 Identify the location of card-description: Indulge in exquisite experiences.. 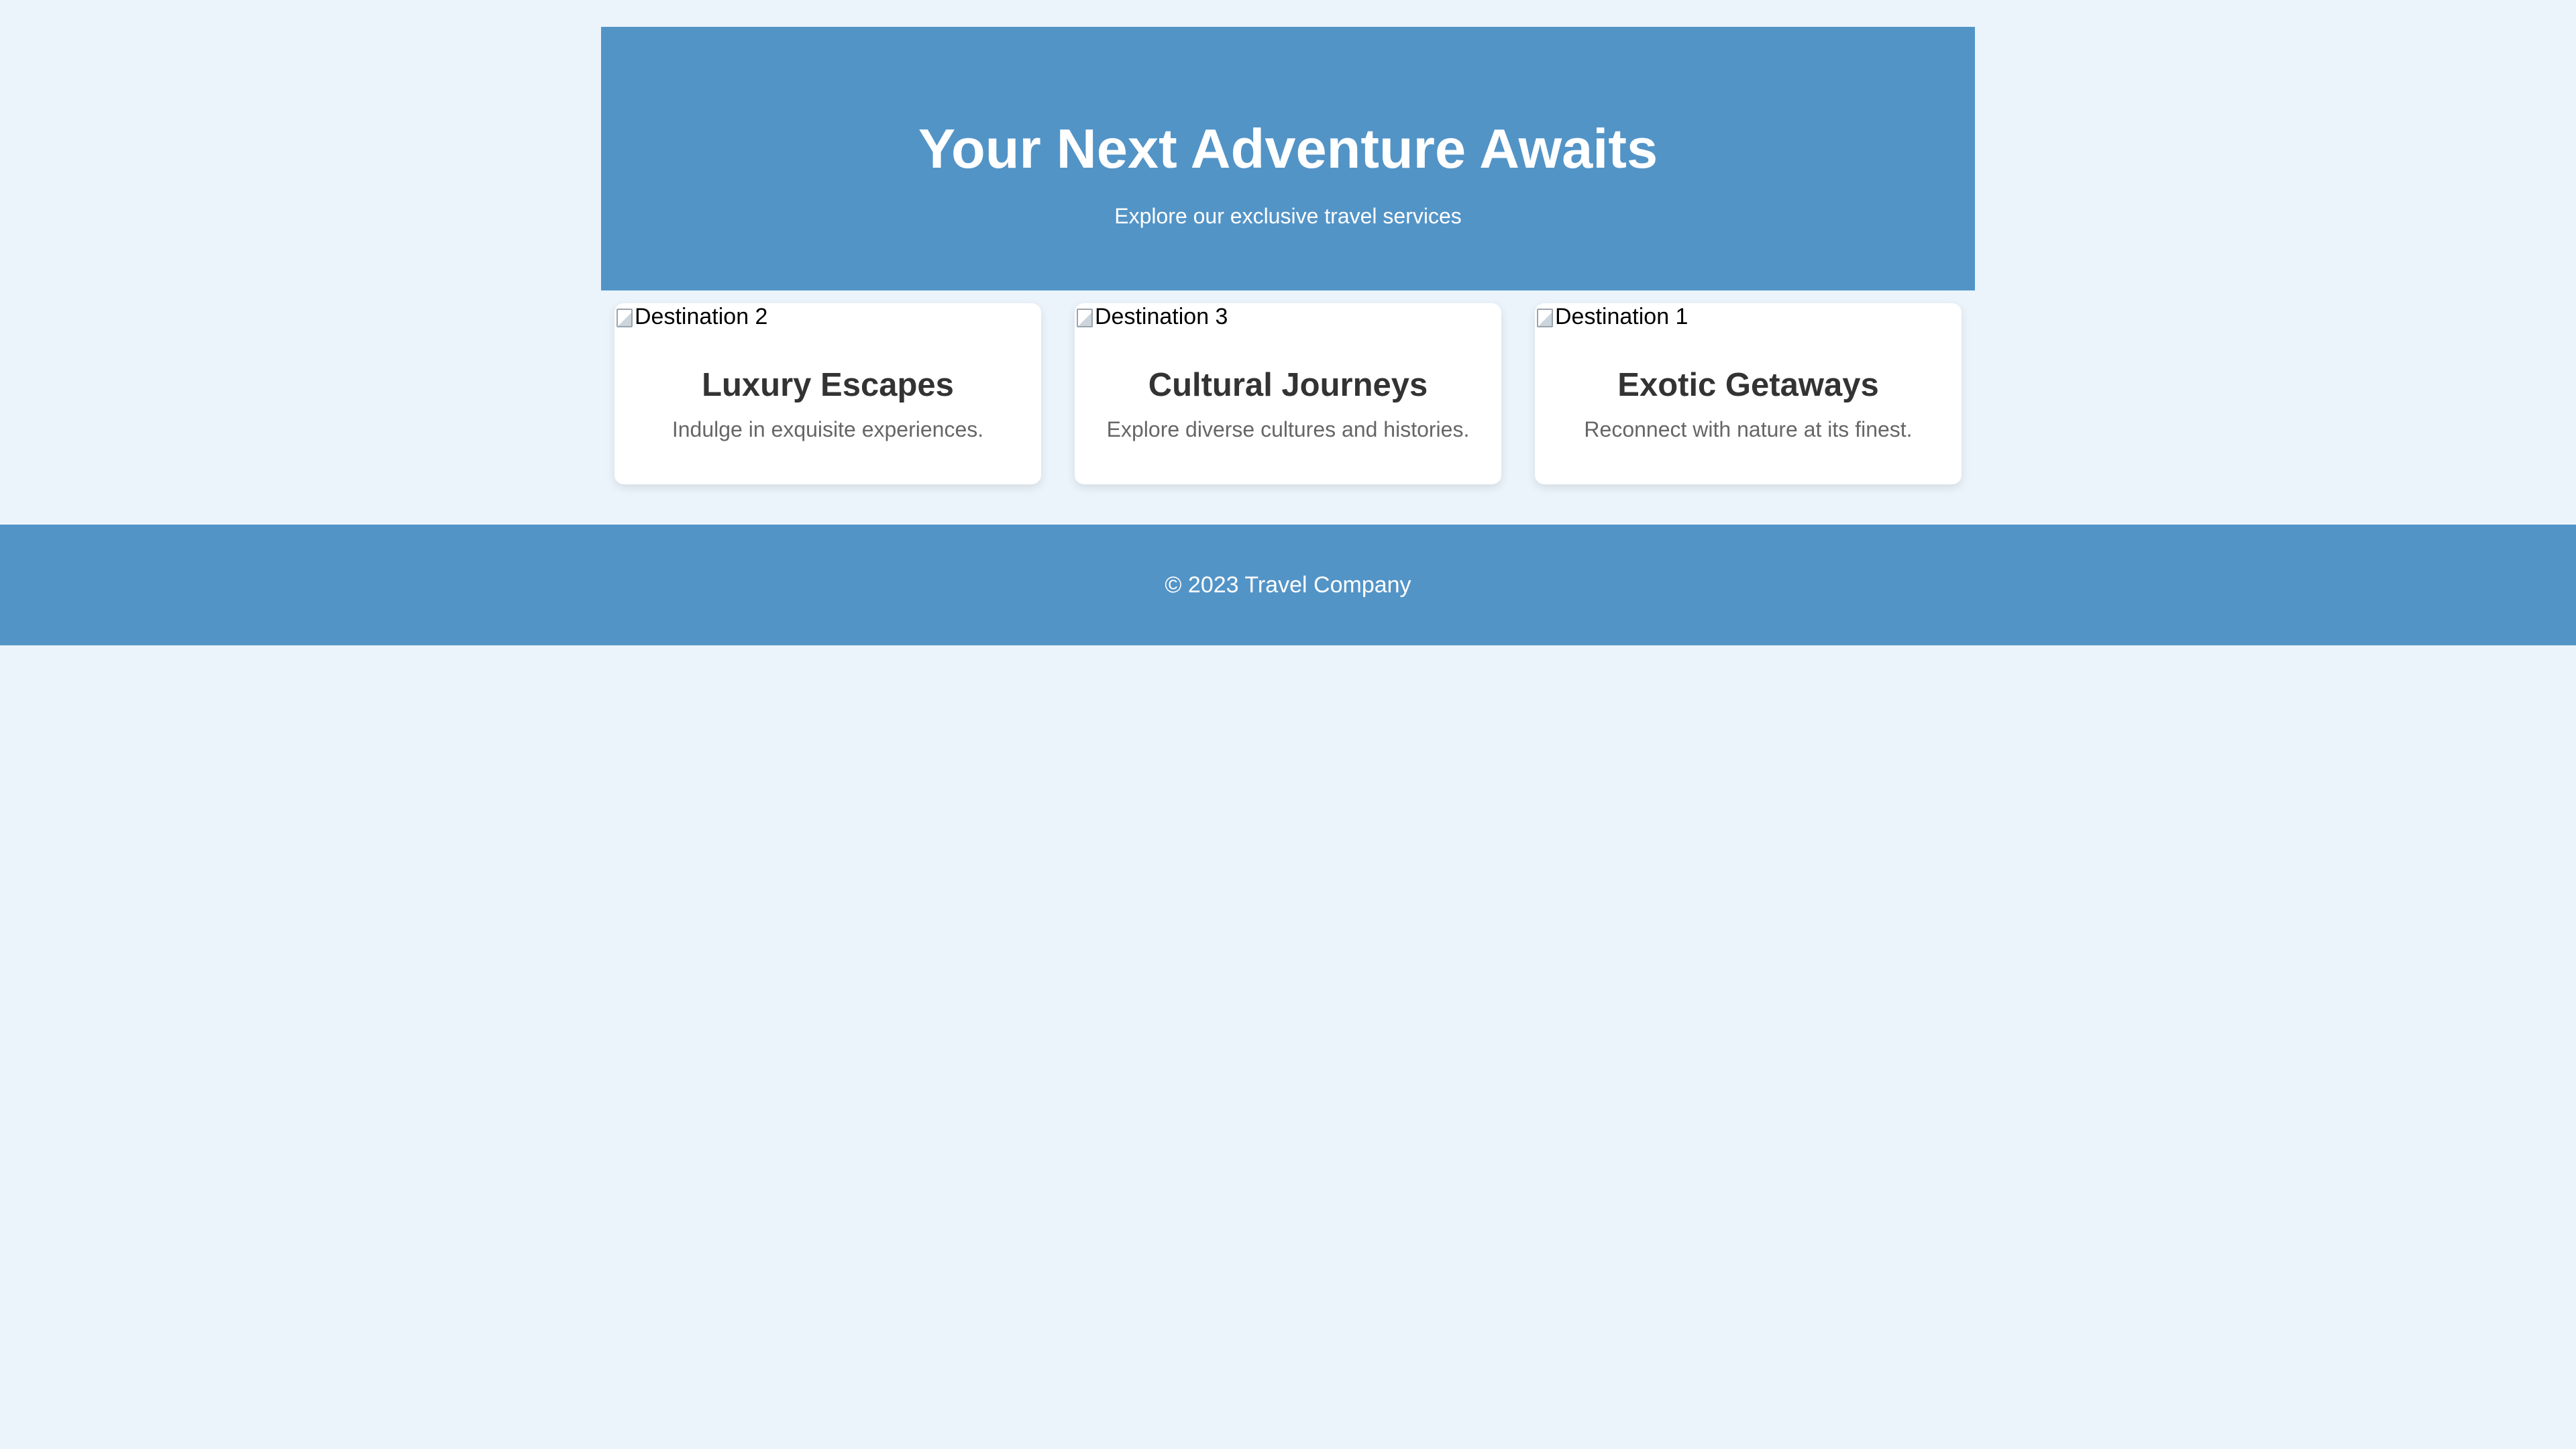
(828, 429).